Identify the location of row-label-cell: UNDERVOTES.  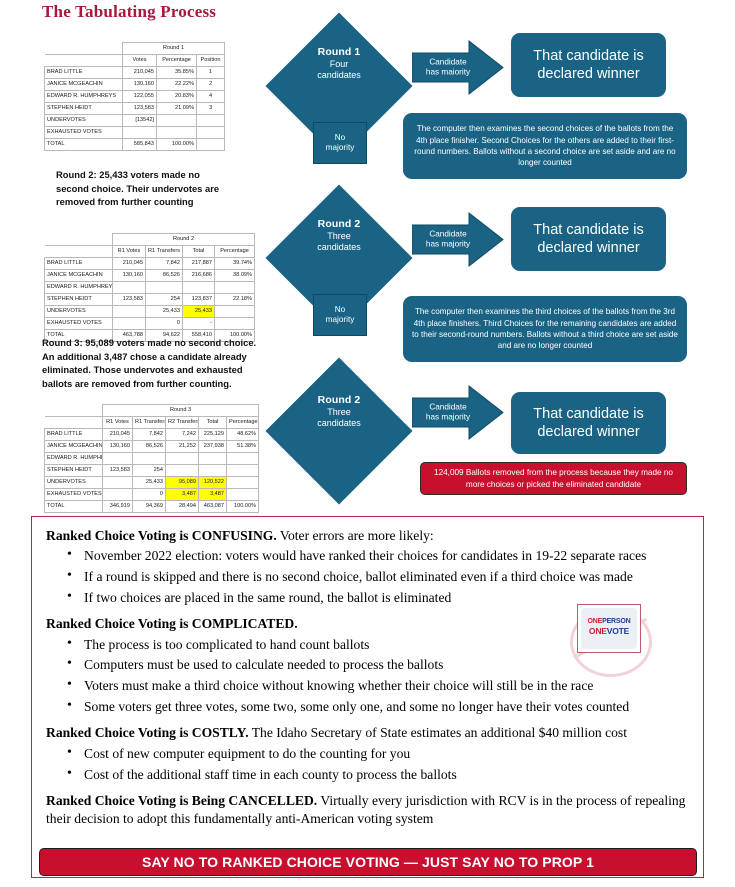
(83, 120).